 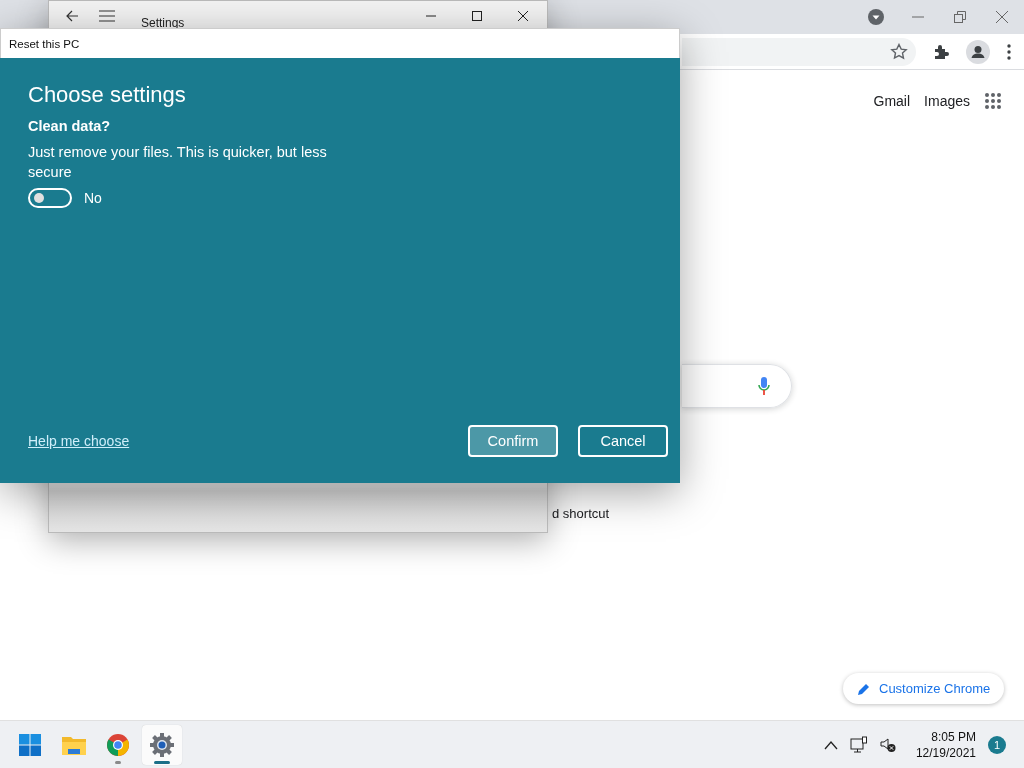 What do you see at coordinates (953, 736) in the screenshot?
I see `time-label: 8:05 PM` at bounding box center [953, 736].